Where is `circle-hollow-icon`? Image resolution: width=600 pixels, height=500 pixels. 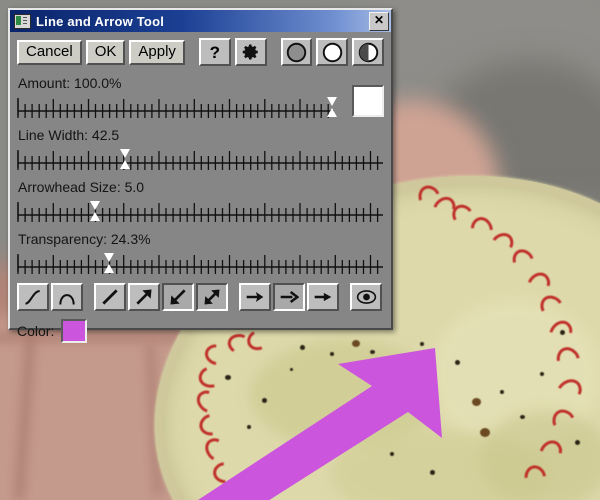
circle-hollow-icon is located at coordinates (332, 52).